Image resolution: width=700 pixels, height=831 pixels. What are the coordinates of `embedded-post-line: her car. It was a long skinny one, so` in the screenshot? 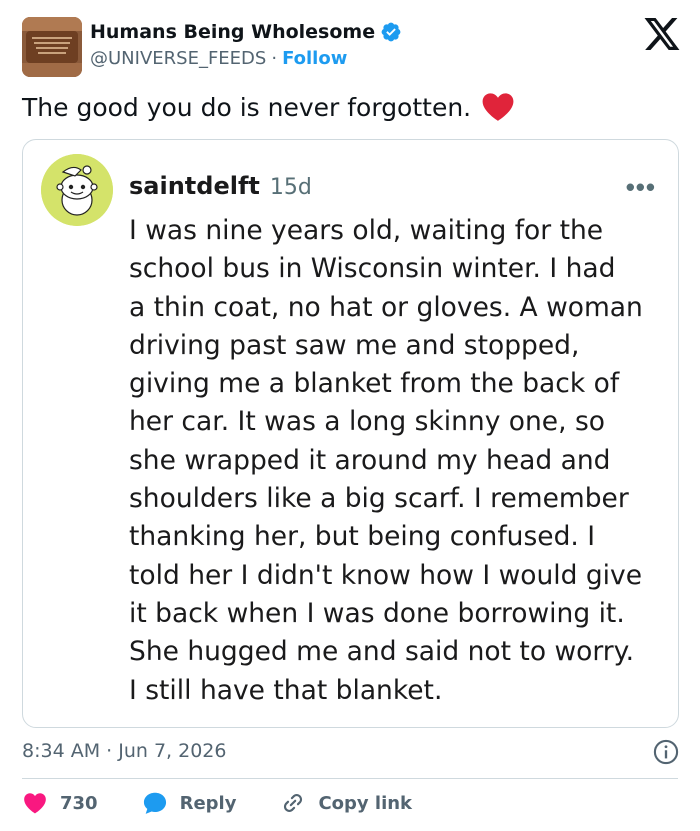 It's located at (367, 422).